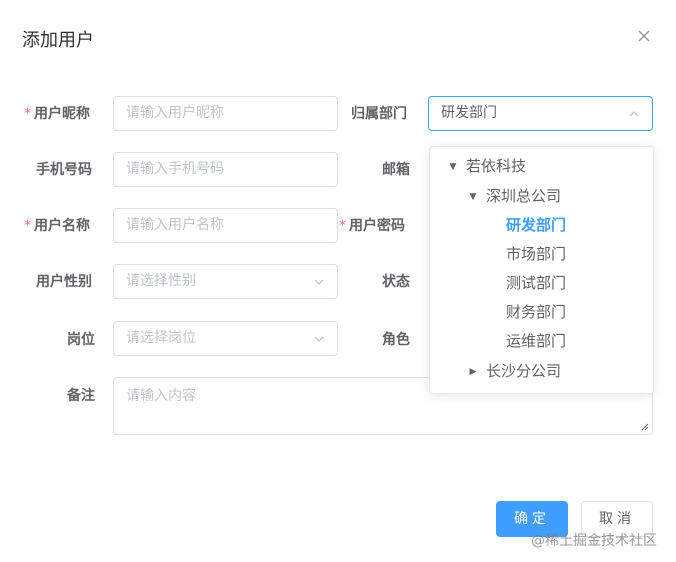 The image size is (676, 562). What do you see at coordinates (225, 281) in the screenshot?
I see `gender-select: 请选择性别` at bounding box center [225, 281].